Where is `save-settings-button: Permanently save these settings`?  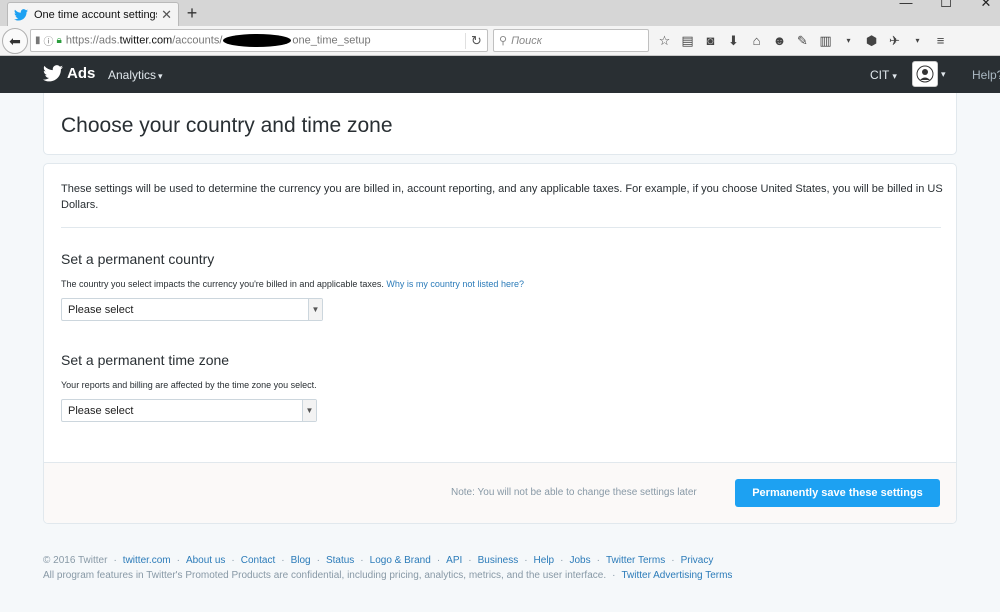 save-settings-button: Permanently save these settings is located at coordinates (837, 493).